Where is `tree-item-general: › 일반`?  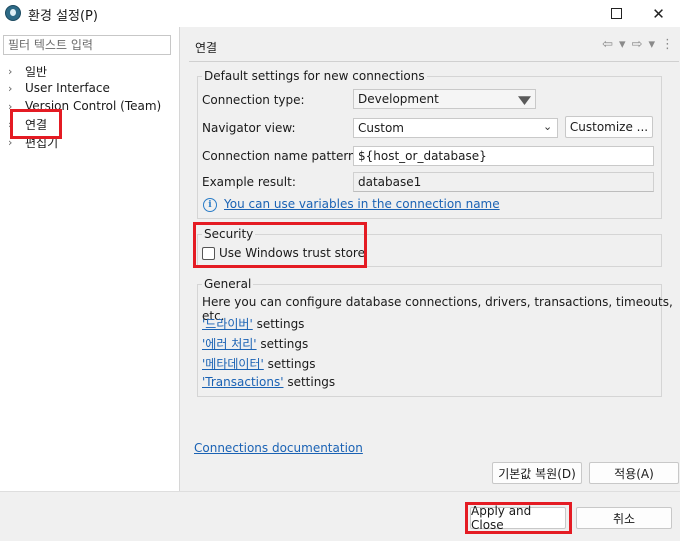 tree-item-general: › 일반 is located at coordinates (27, 71).